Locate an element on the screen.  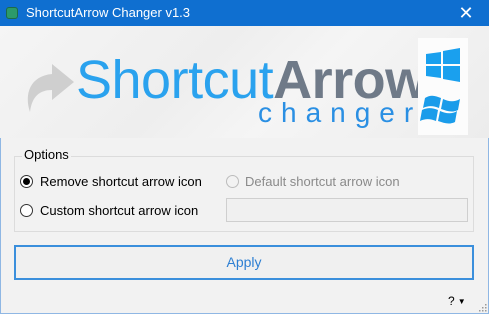
custom-arrow-radio is located at coordinates (26, 210).